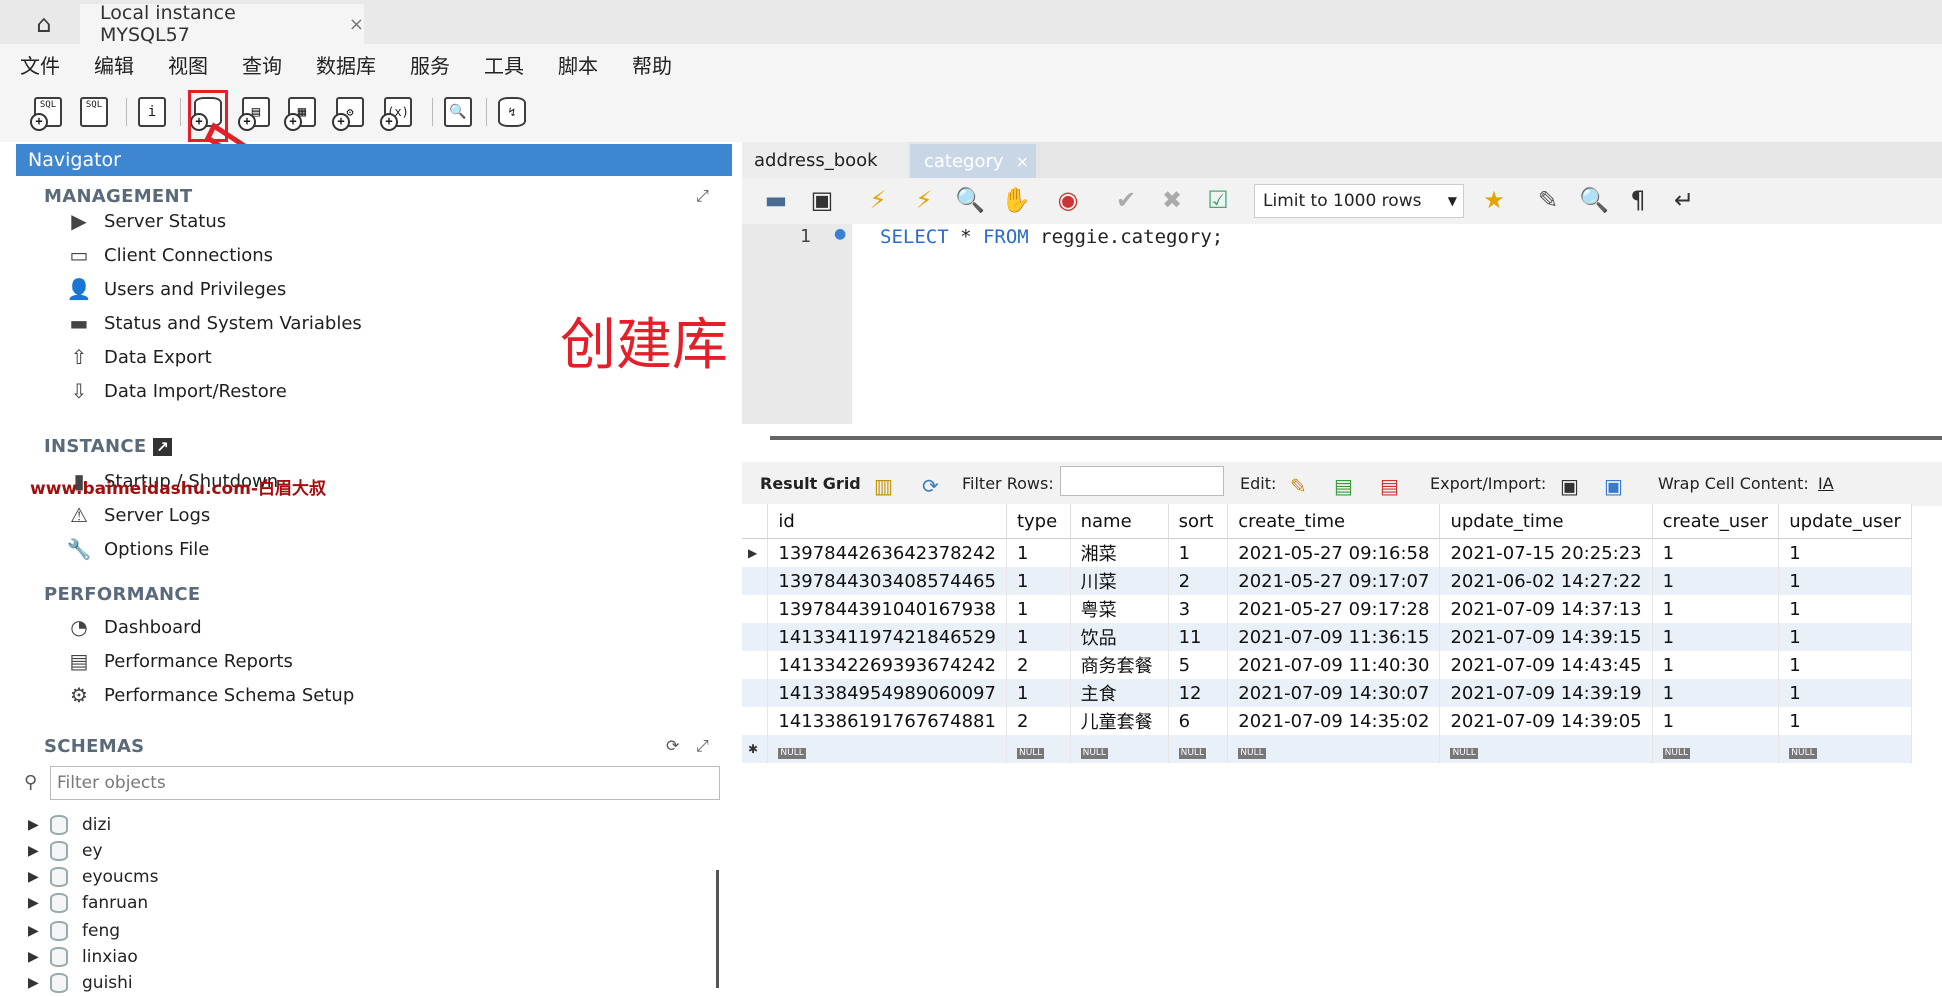 The width and height of the screenshot is (1942, 996). What do you see at coordinates (810, 483) in the screenshot?
I see `result-grid-label: Result Grid` at bounding box center [810, 483].